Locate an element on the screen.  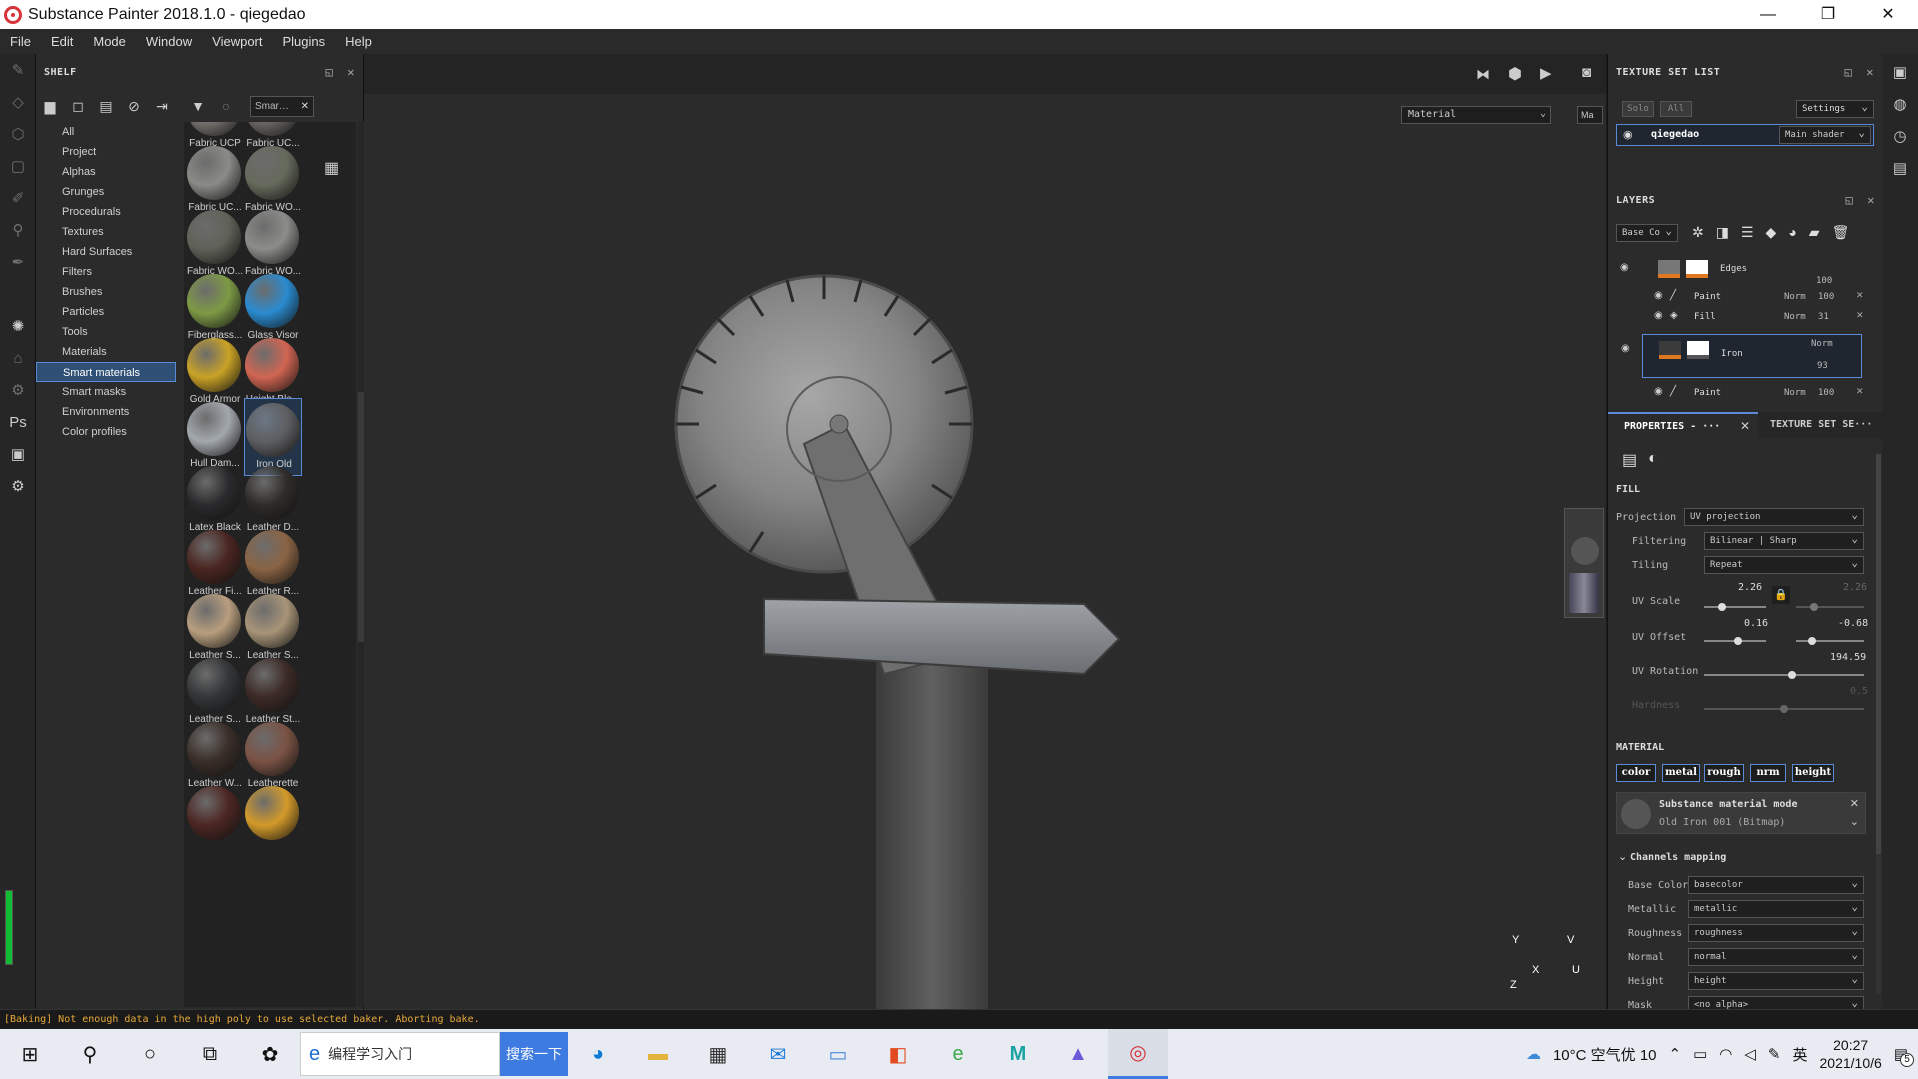
folder-icon: ▆ is located at coordinates (50, 106).